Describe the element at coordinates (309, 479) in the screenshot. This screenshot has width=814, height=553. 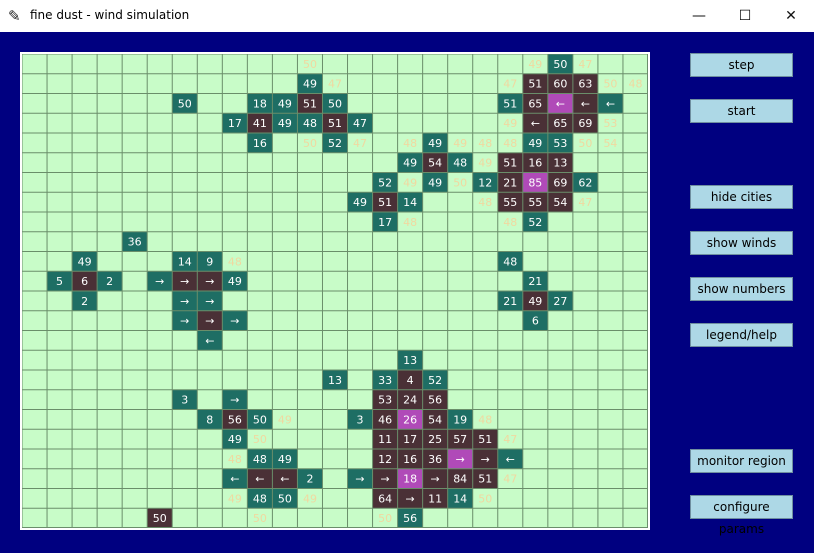
I see `grid-cell-value: 2` at that location.